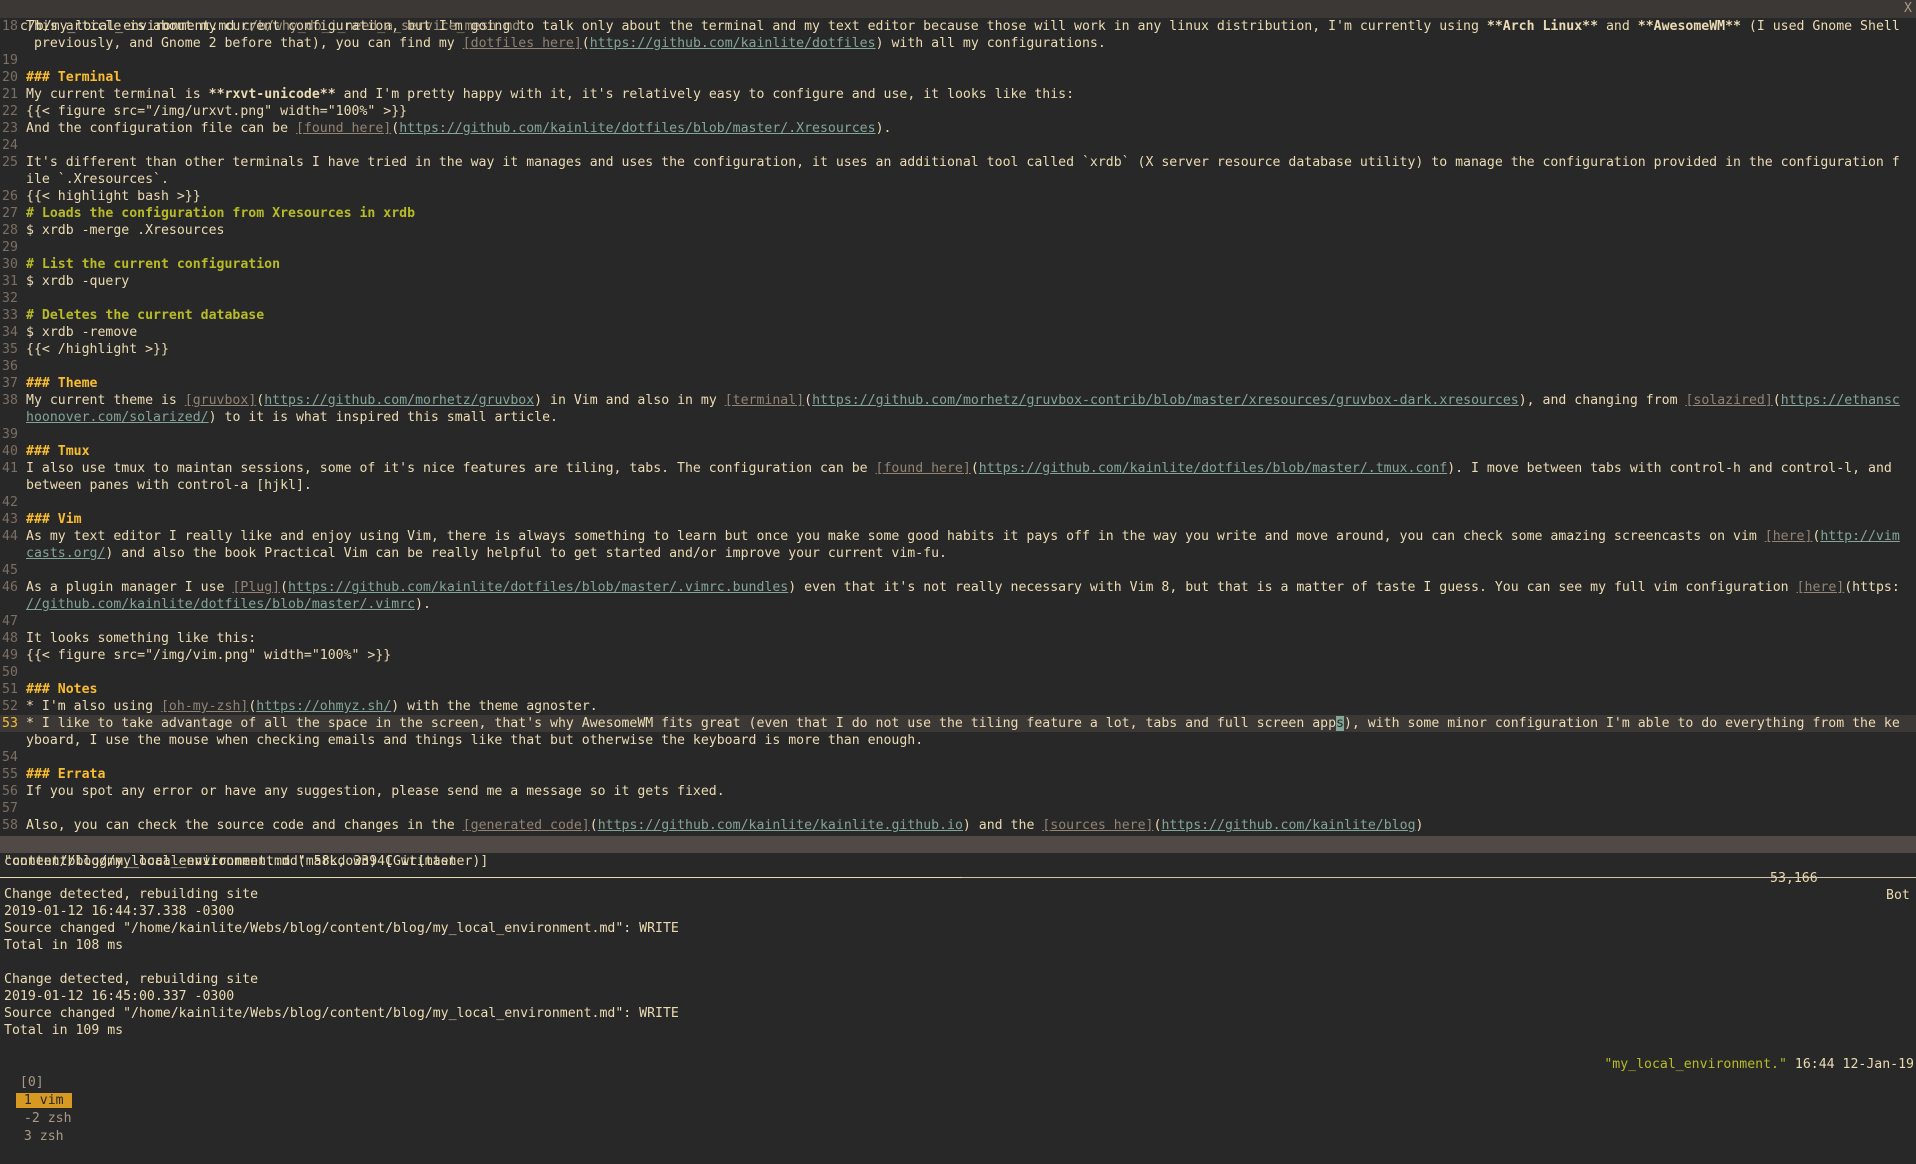  Describe the element at coordinates (958, 315) in the screenshot. I see `editor-line: 33 # Deletes the current database` at that location.